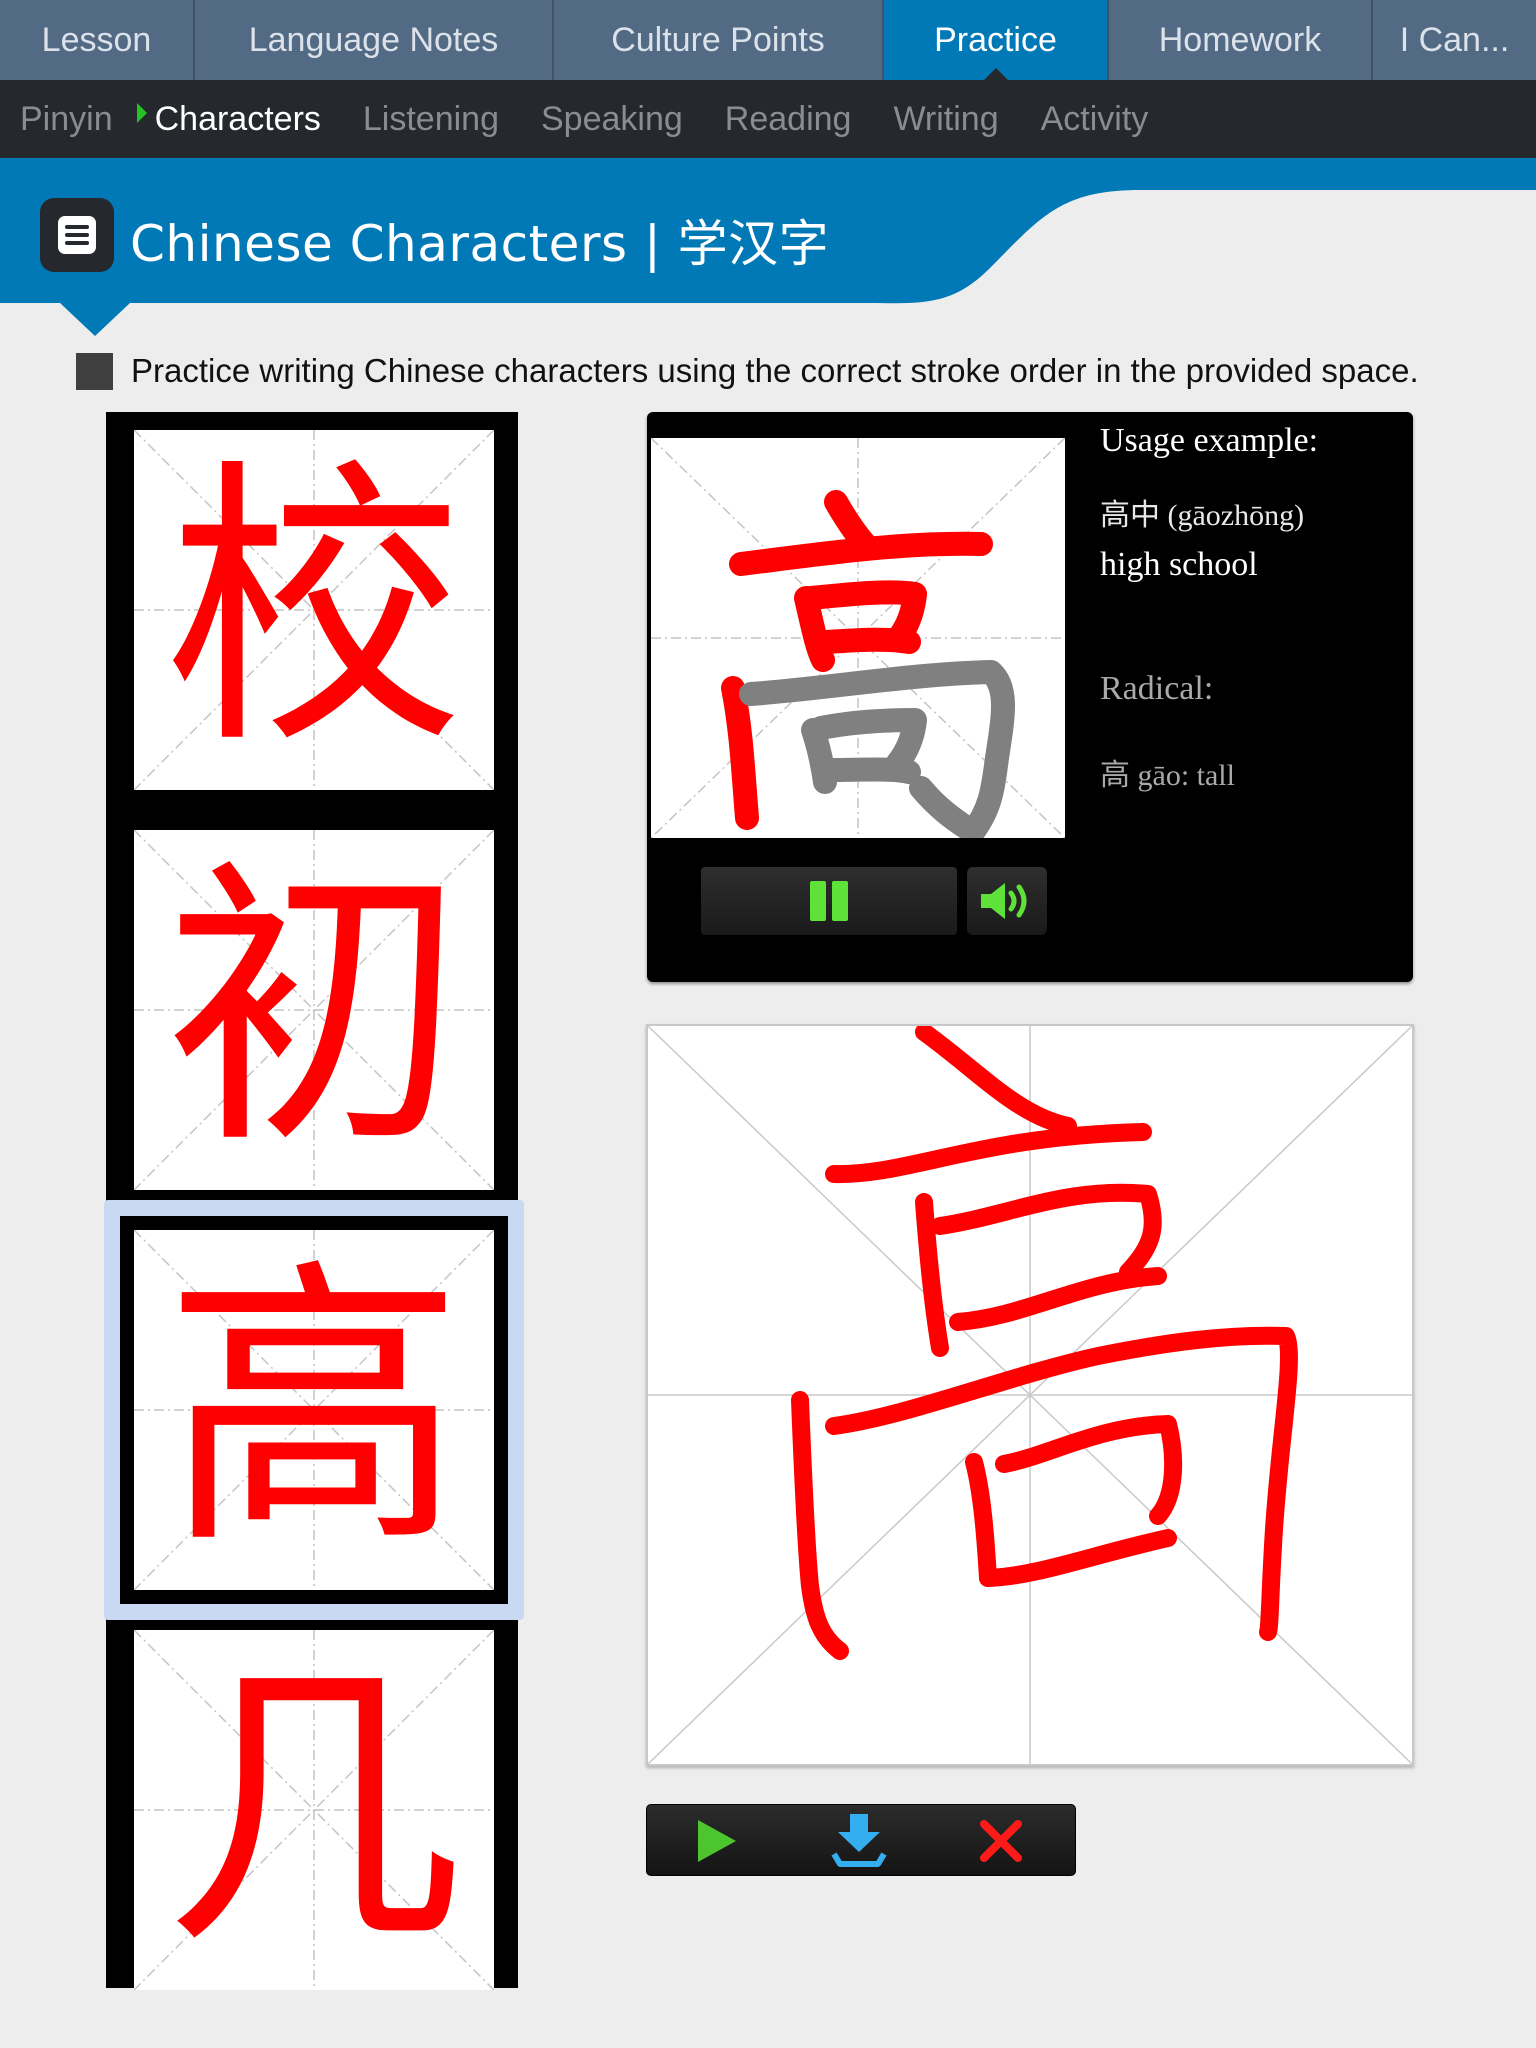  What do you see at coordinates (1167, 775) in the screenshot?
I see `radical-value: 高 gāo: tall` at bounding box center [1167, 775].